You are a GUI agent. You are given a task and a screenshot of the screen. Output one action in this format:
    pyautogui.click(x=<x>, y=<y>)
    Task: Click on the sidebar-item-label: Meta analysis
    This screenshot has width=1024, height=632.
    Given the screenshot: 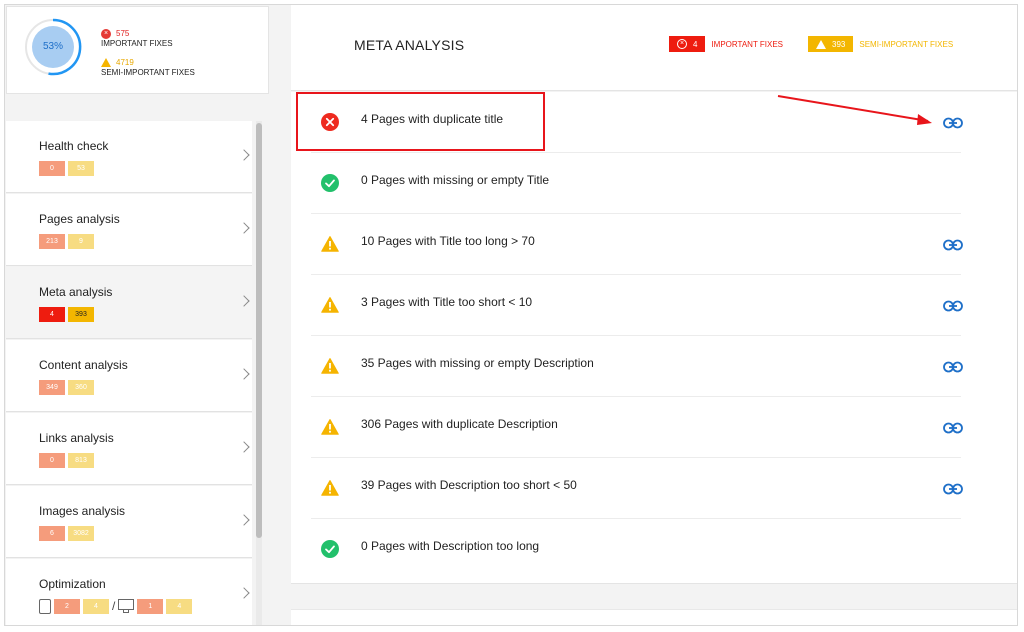 What is the action you would take?
    pyautogui.click(x=76, y=292)
    